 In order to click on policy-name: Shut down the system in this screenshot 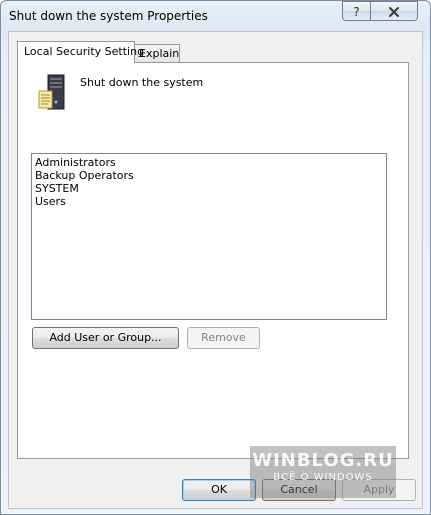, I will do `click(142, 82)`.